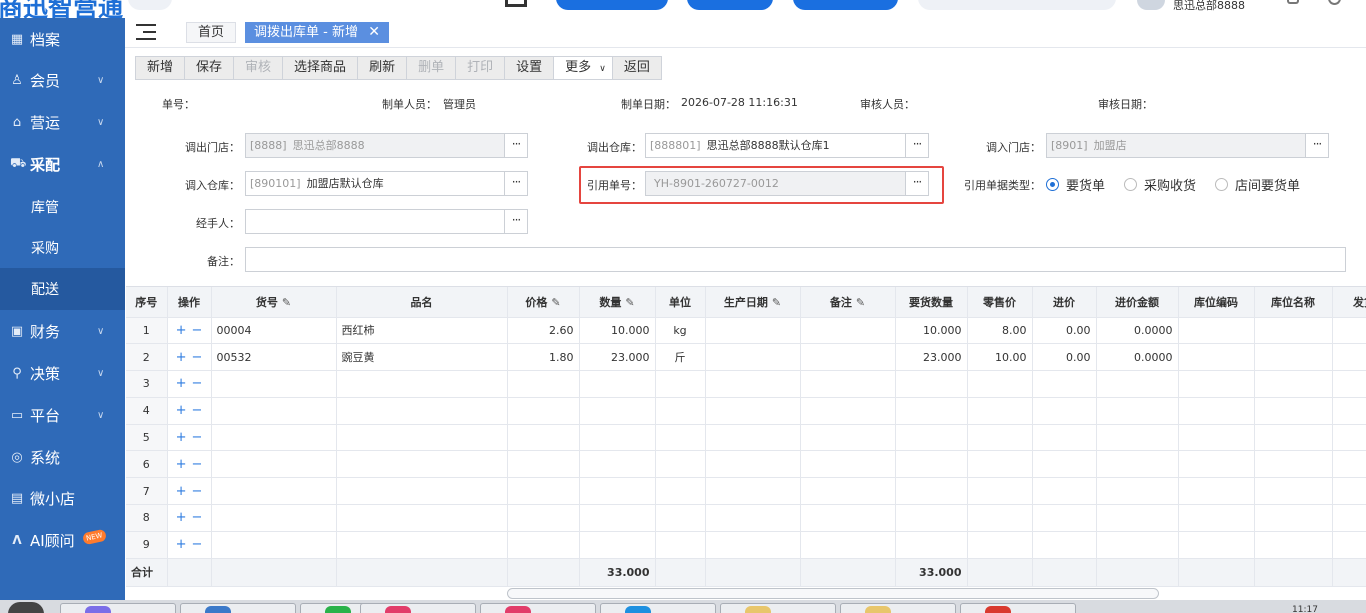 This screenshot has height=613, width=1366. I want to click on more-dropdown-button: 更多 ∨, so click(583, 68).